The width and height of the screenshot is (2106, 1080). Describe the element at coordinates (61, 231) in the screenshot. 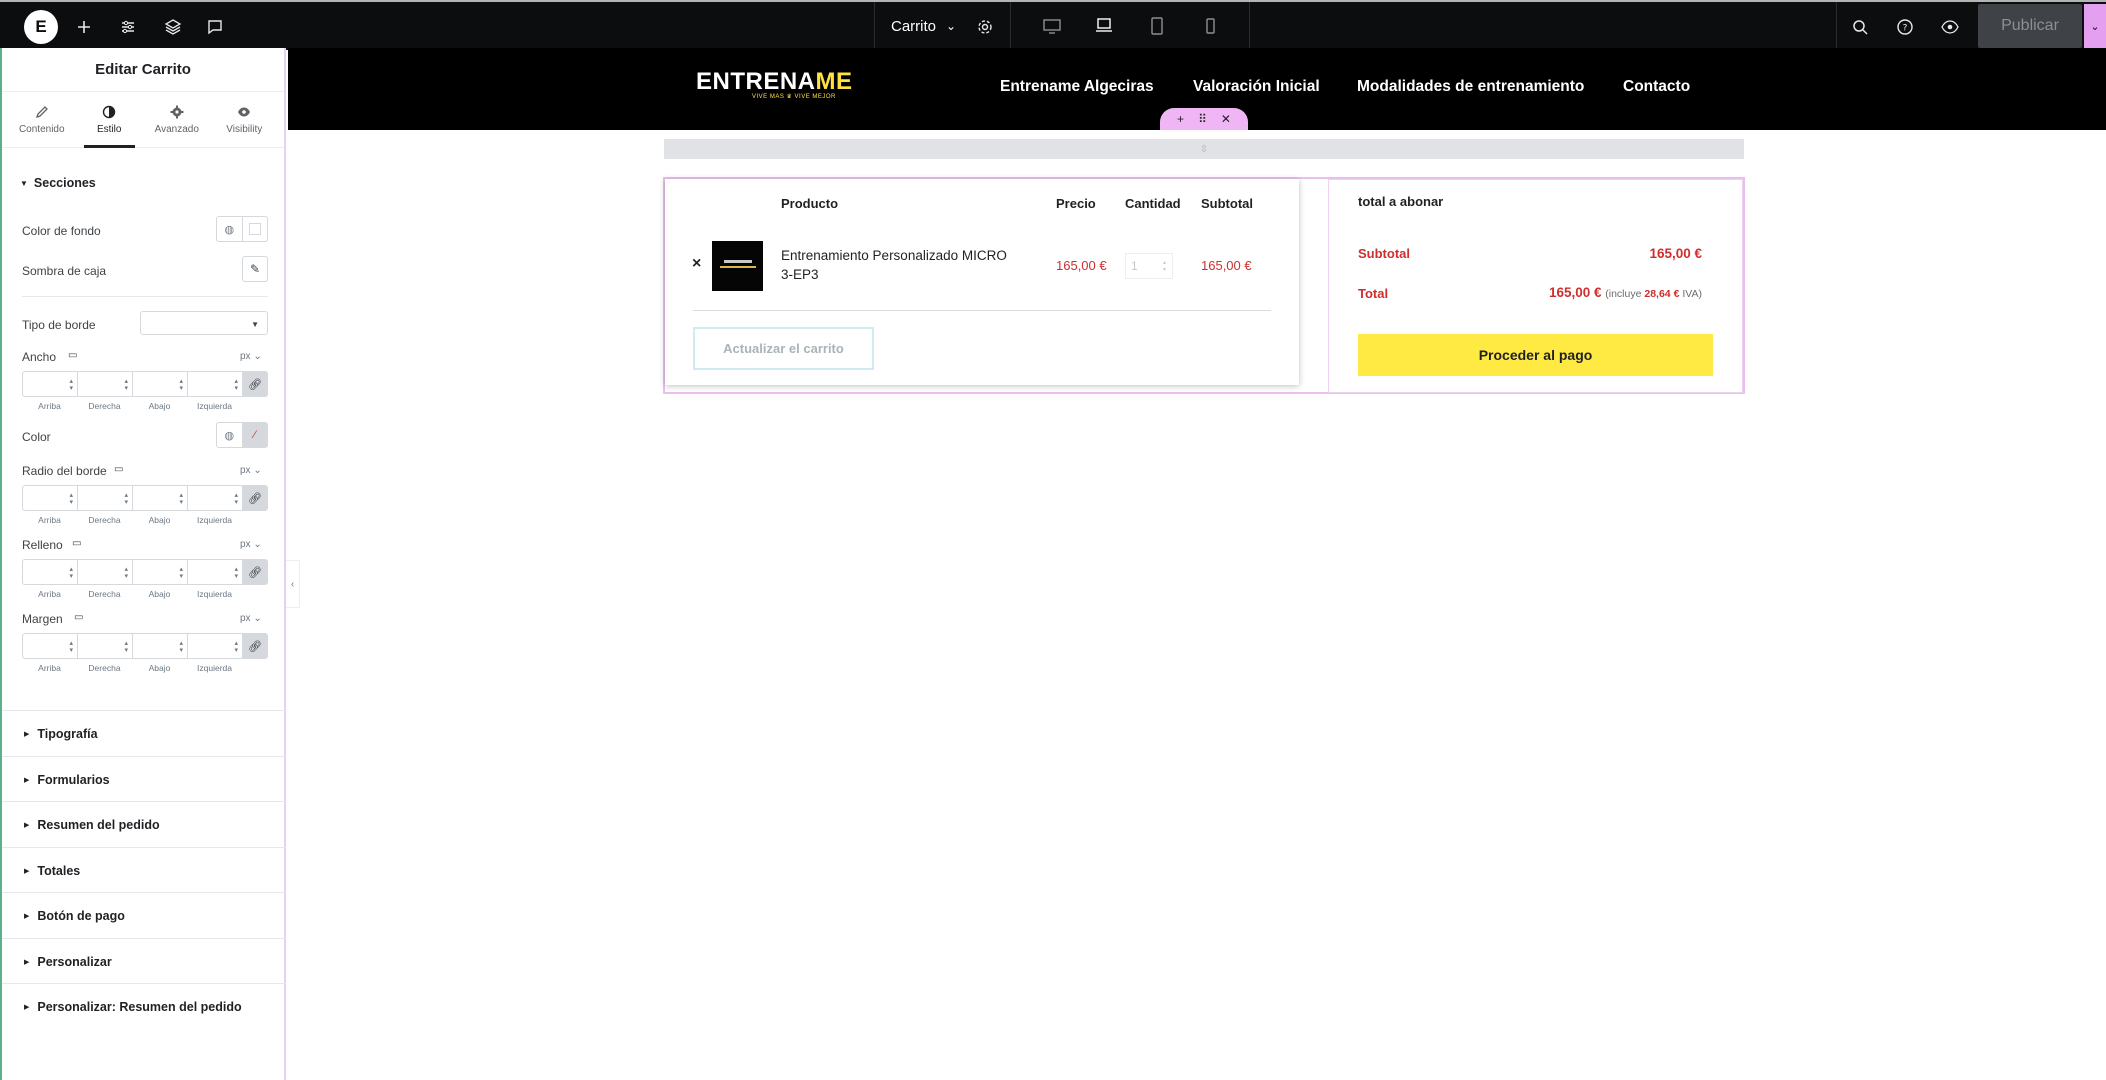

I see `bg-color-label: Color de fondo` at that location.